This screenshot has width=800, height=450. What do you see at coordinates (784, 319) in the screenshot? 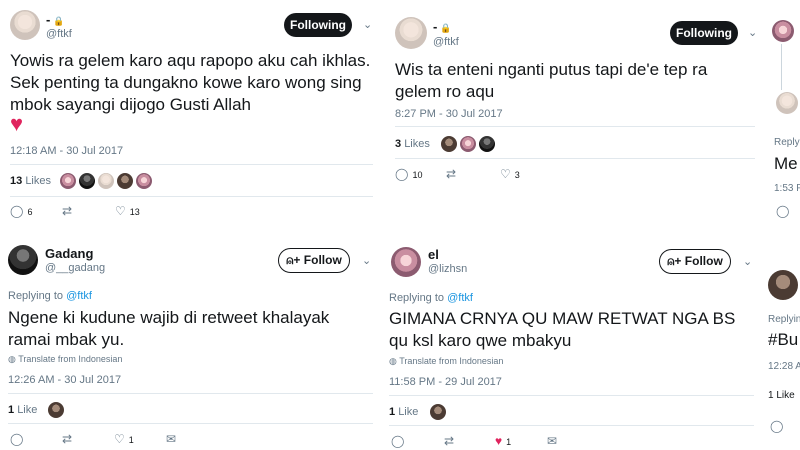
I see `replying-to: Replyin` at bounding box center [784, 319].